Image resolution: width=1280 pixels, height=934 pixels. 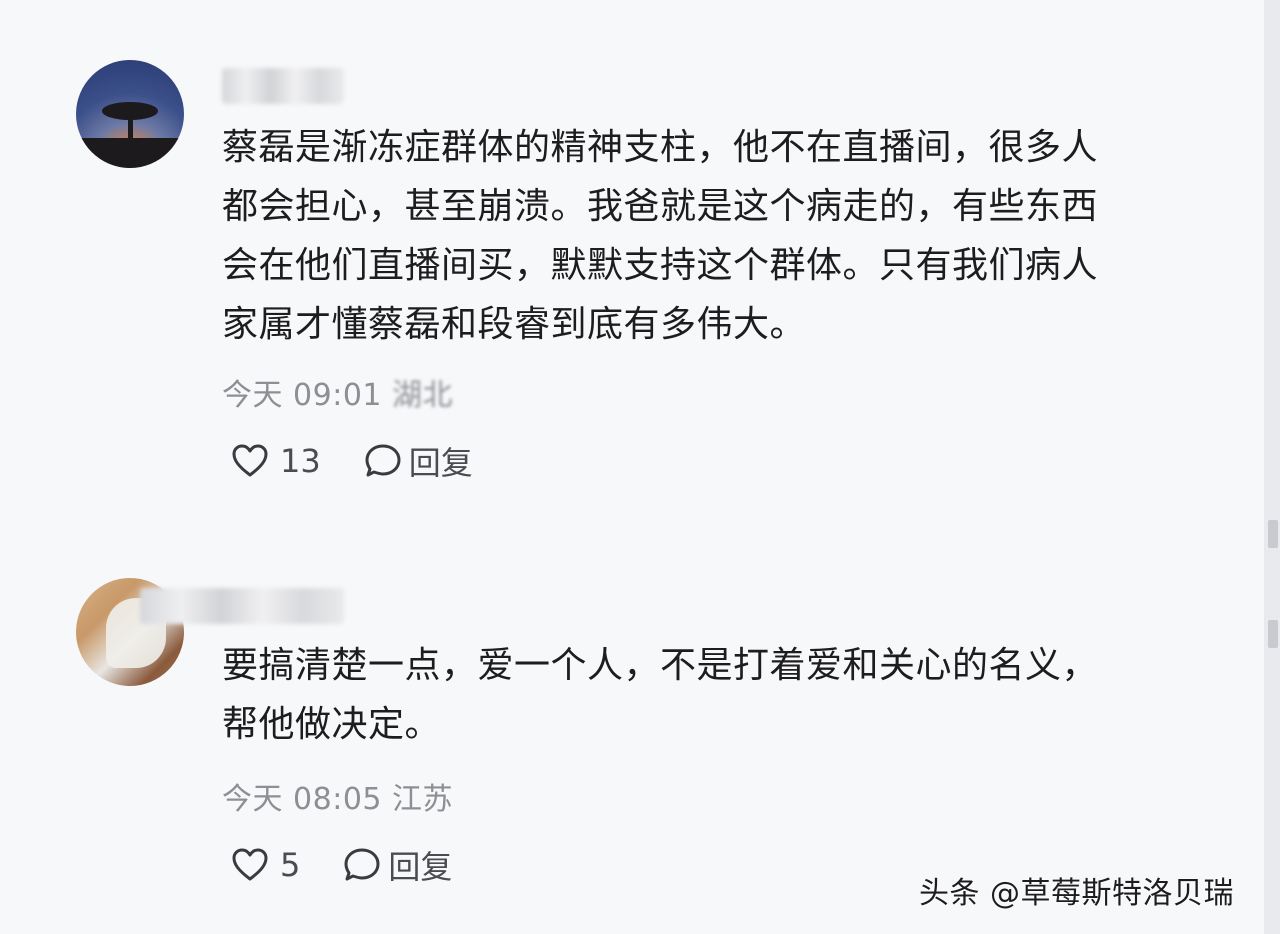 I want to click on comment-location: 江苏, so click(x=423, y=799).